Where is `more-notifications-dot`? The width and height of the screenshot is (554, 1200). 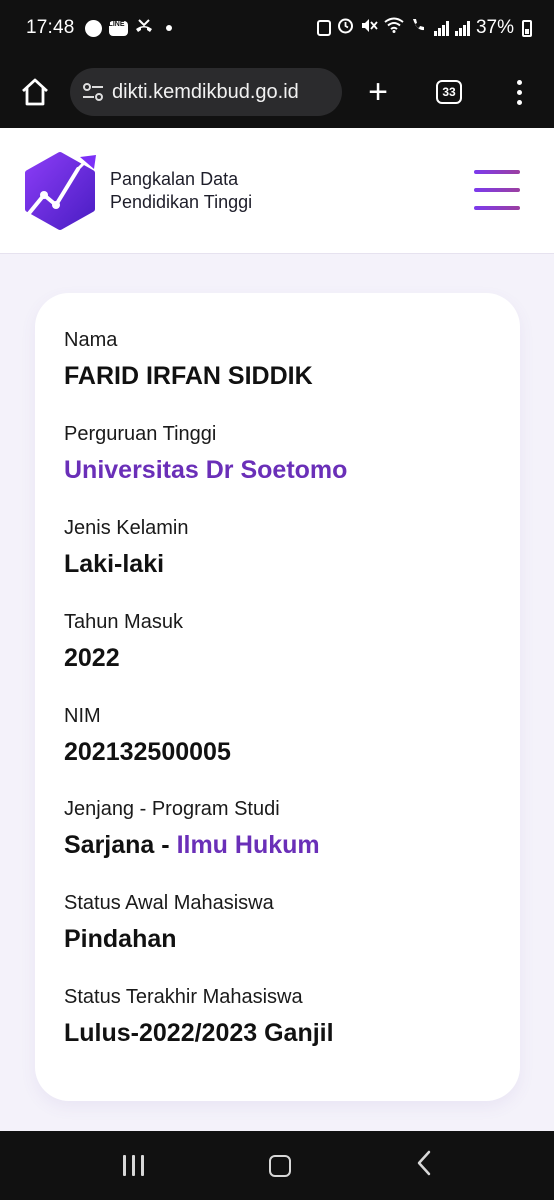 more-notifications-dot is located at coordinates (168, 28).